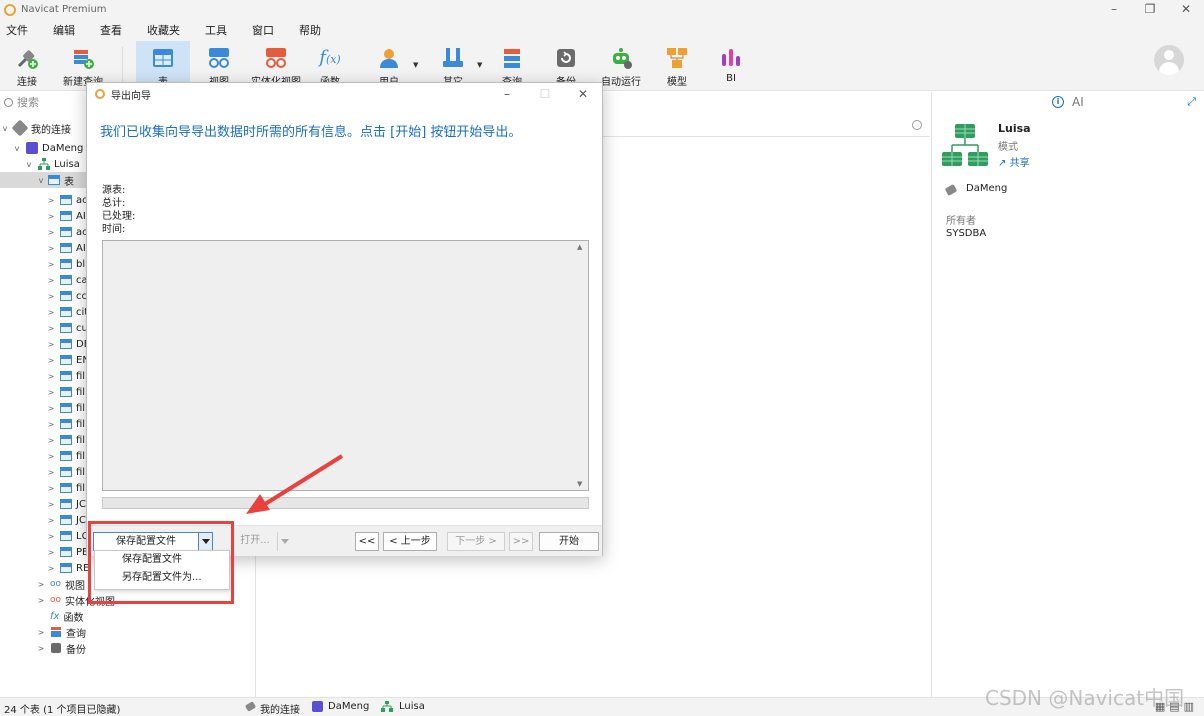 The width and height of the screenshot is (1204, 716). I want to click on tree-table-item: > EN, so click(68, 360).